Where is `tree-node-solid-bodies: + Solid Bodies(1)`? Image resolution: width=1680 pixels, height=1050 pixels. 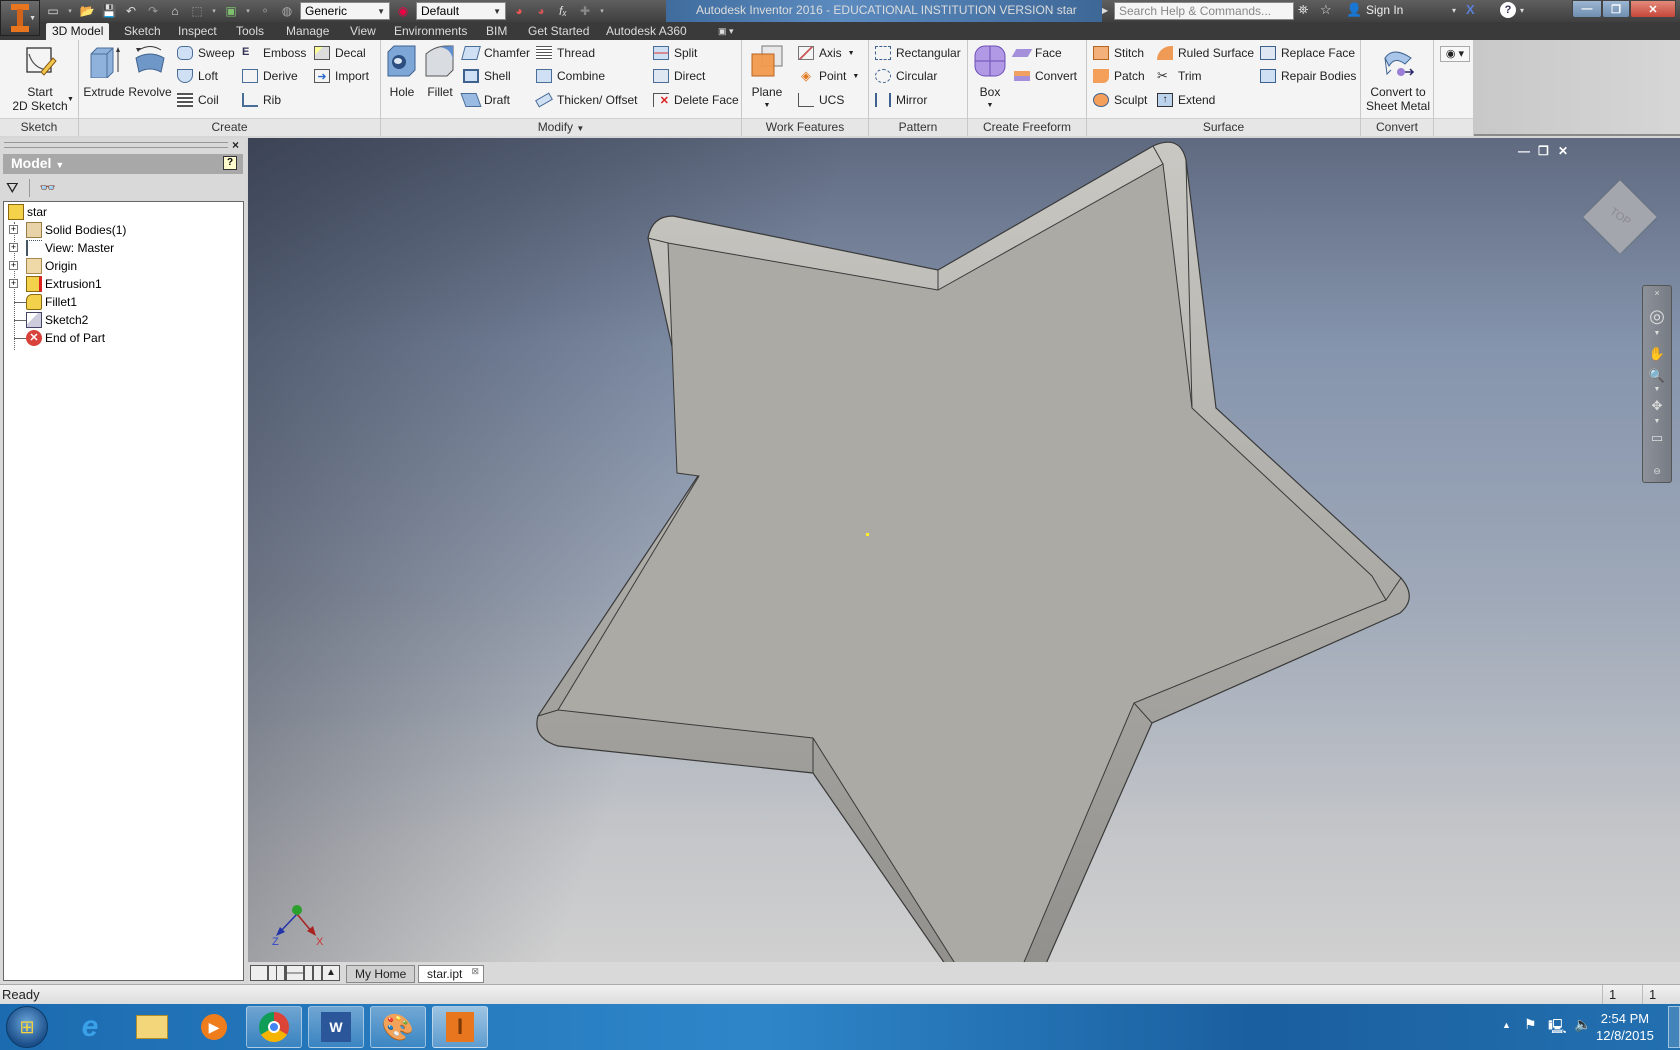
tree-node-solid-bodies: + Solid Bodies(1) is located at coordinates (122, 230).